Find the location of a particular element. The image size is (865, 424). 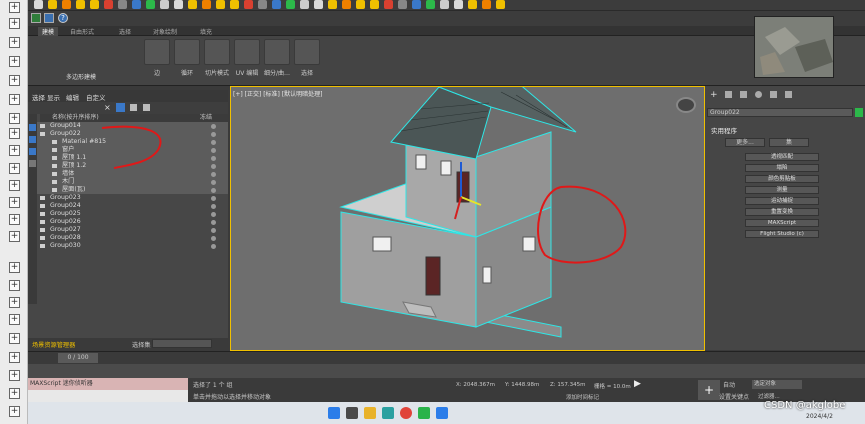

subdivide-icon is located at coordinates (277, 52).